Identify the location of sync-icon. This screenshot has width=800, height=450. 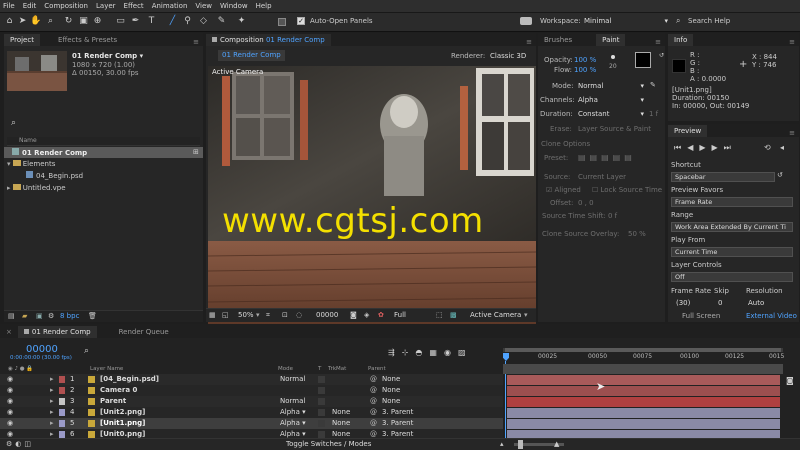
(526, 21).